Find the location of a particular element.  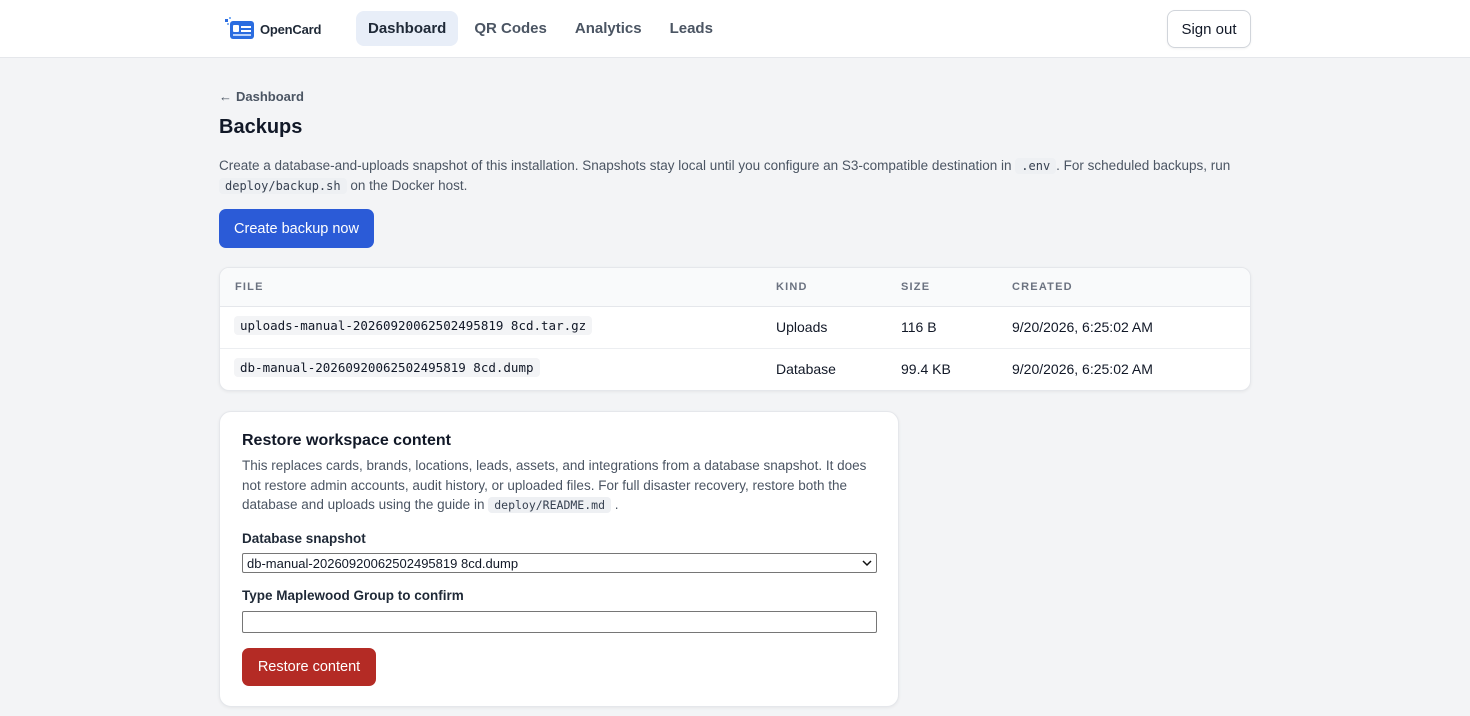

column-header-size: SIZE is located at coordinates (916, 287).